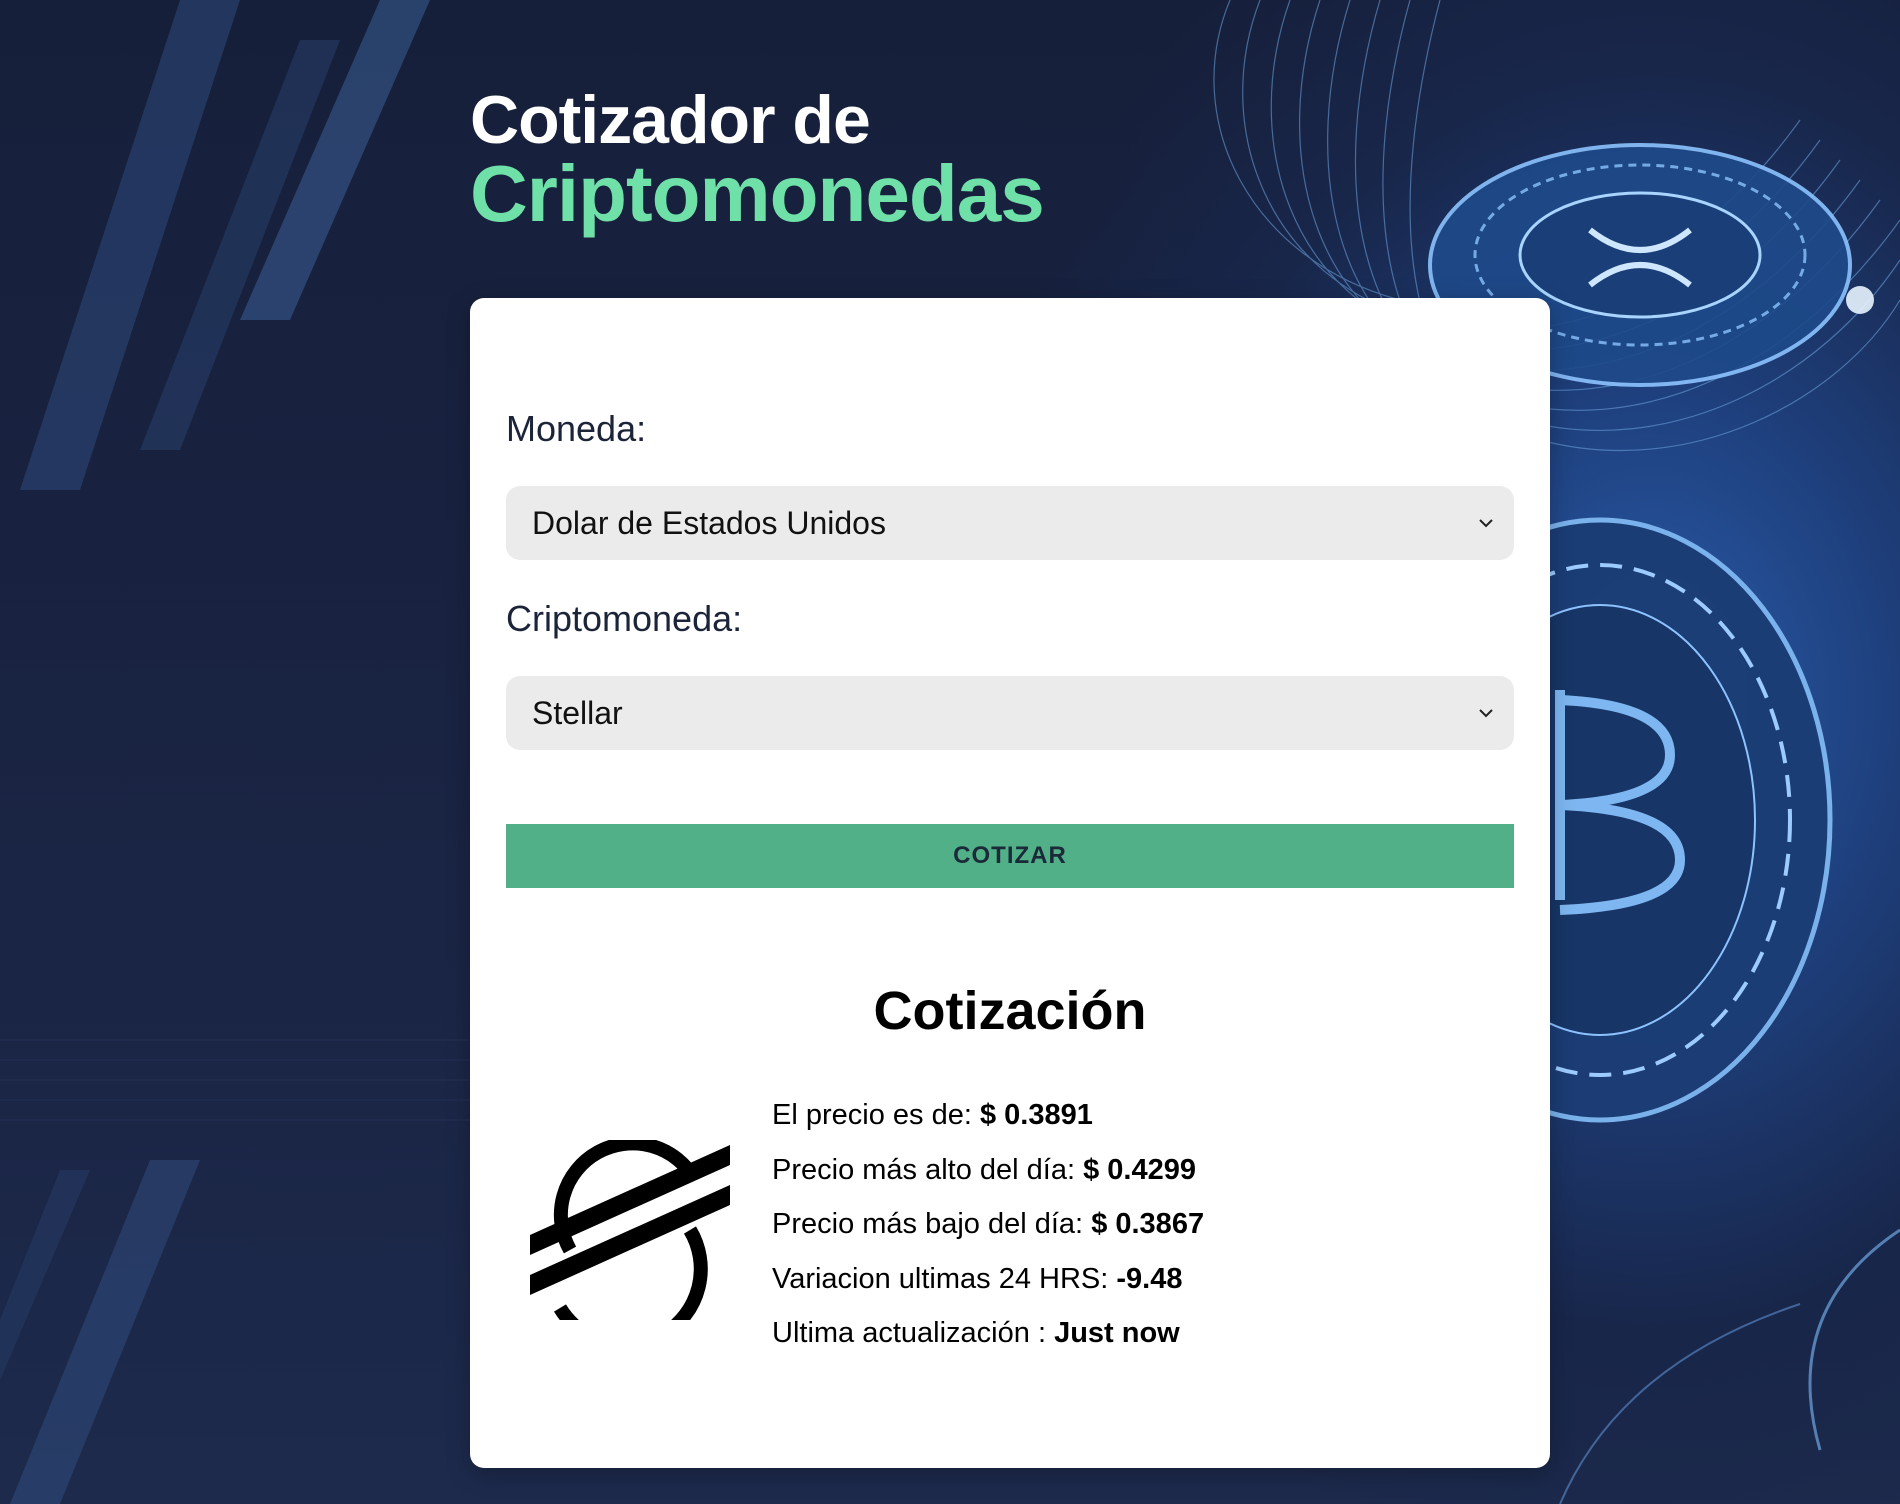 The width and height of the screenshot is (1900, 1504). Describe the element at coordinates (624, 618) in the screenshot. I see `crypto-label: Criptomoneda:` at that location.